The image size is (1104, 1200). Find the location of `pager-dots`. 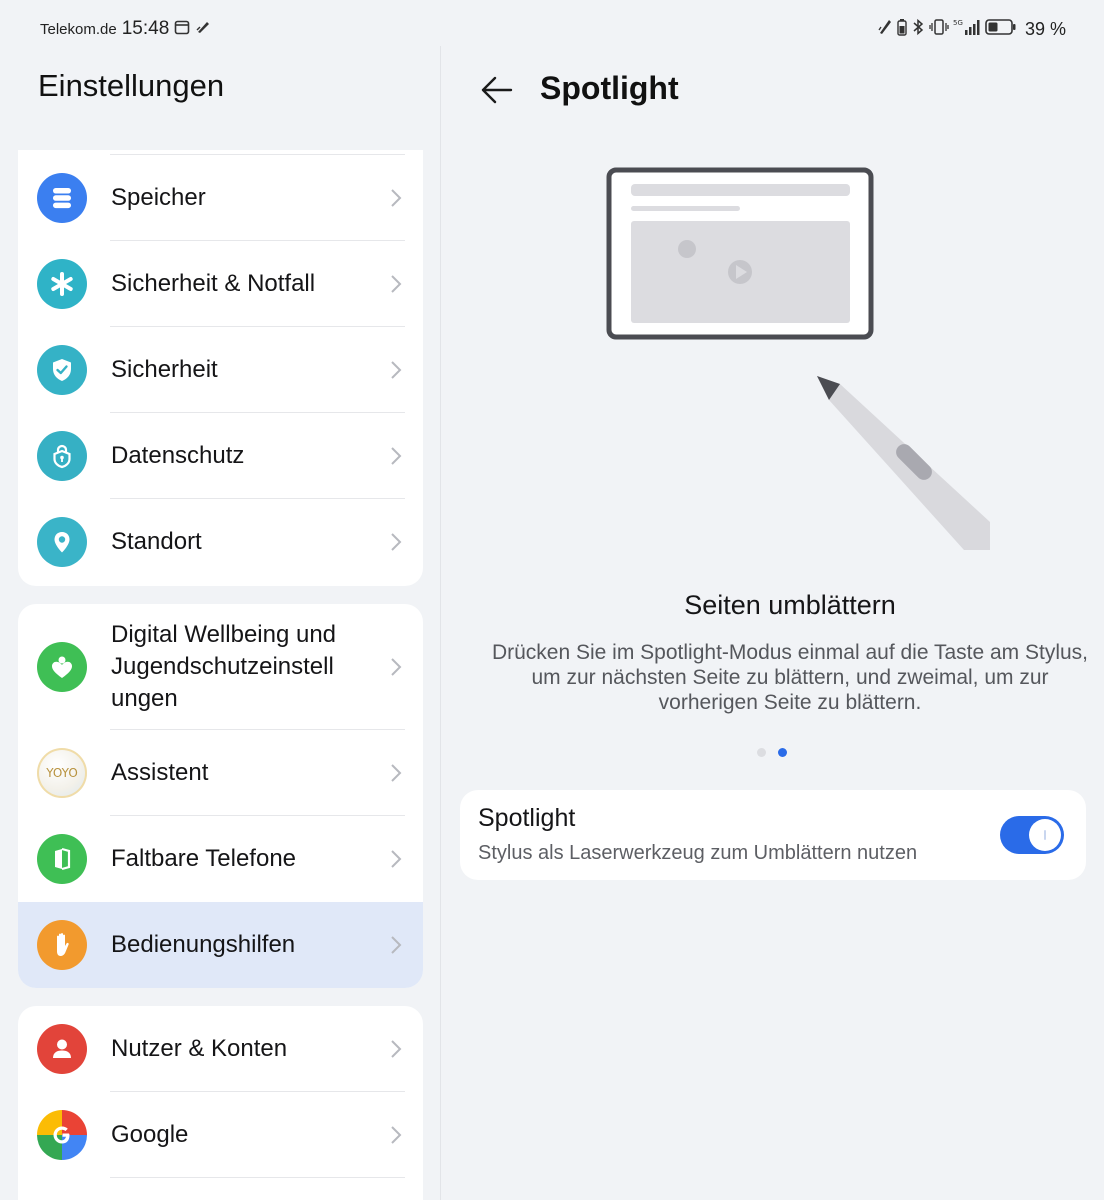

pager-dots is located at coordinates (772, 752).